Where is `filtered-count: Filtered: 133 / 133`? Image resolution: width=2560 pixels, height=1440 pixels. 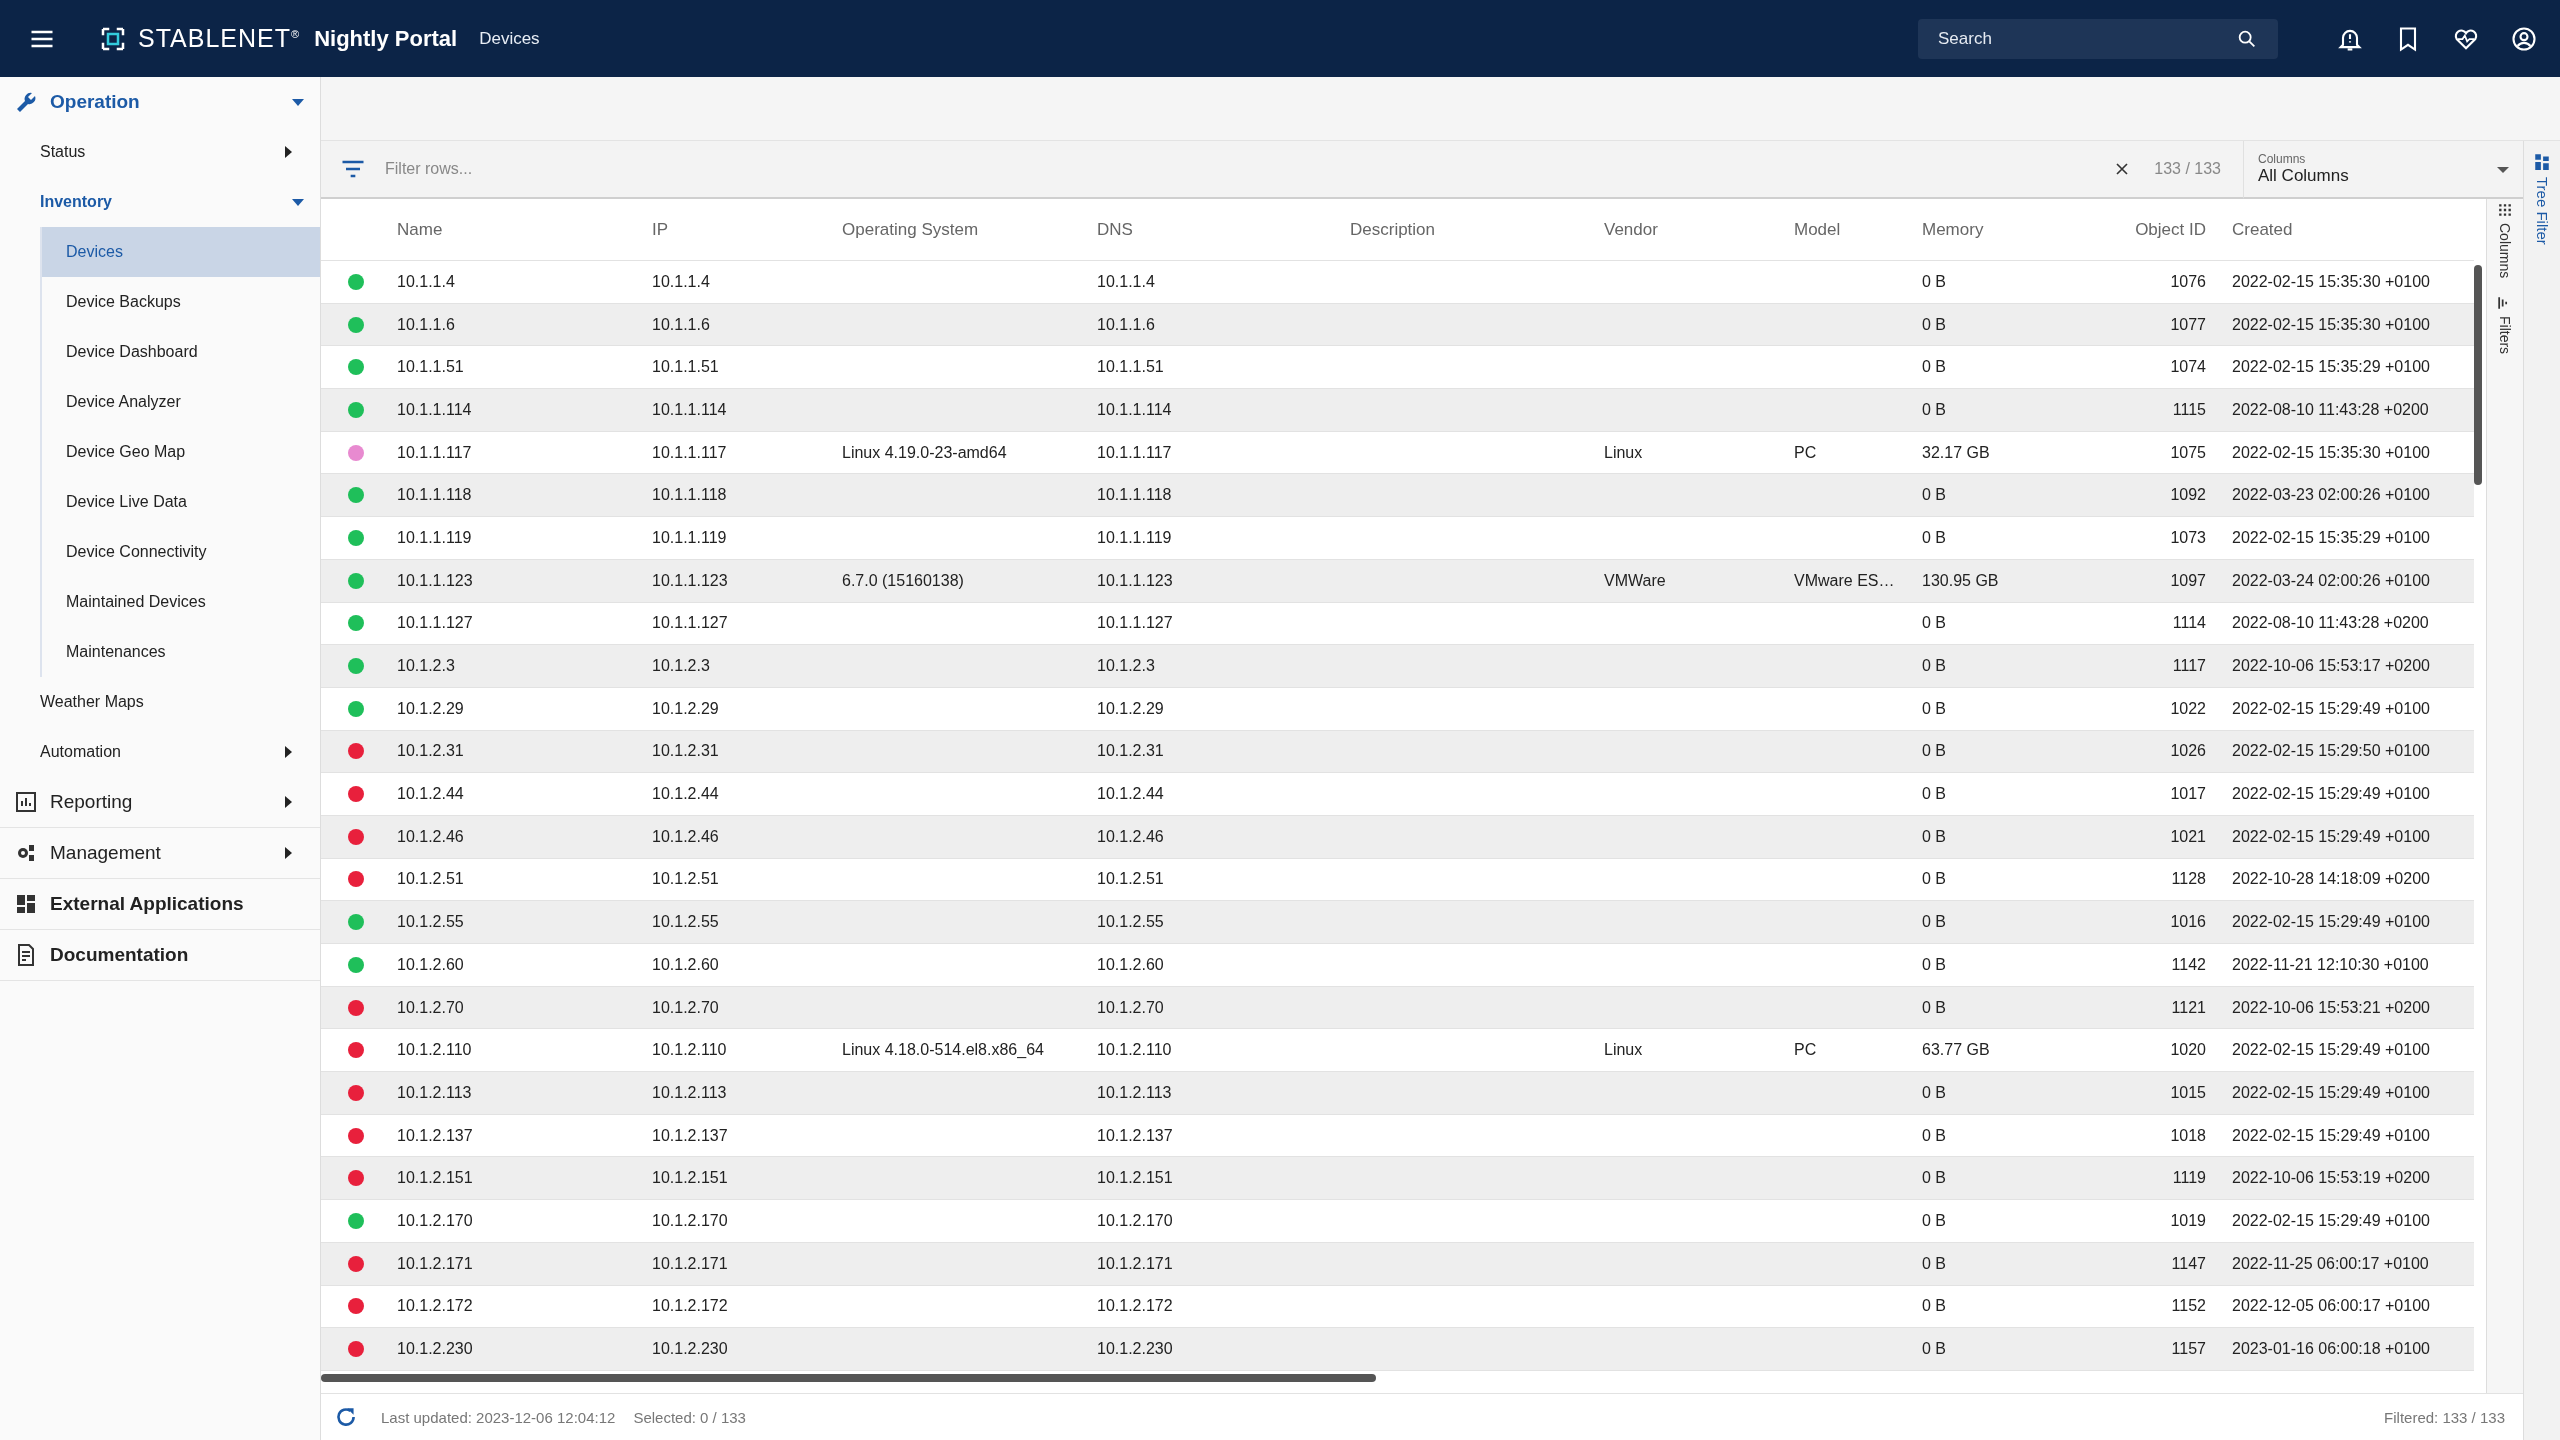 filtered-count: Filtered: 133 / 133 is located at coordinates (2444, 1417).